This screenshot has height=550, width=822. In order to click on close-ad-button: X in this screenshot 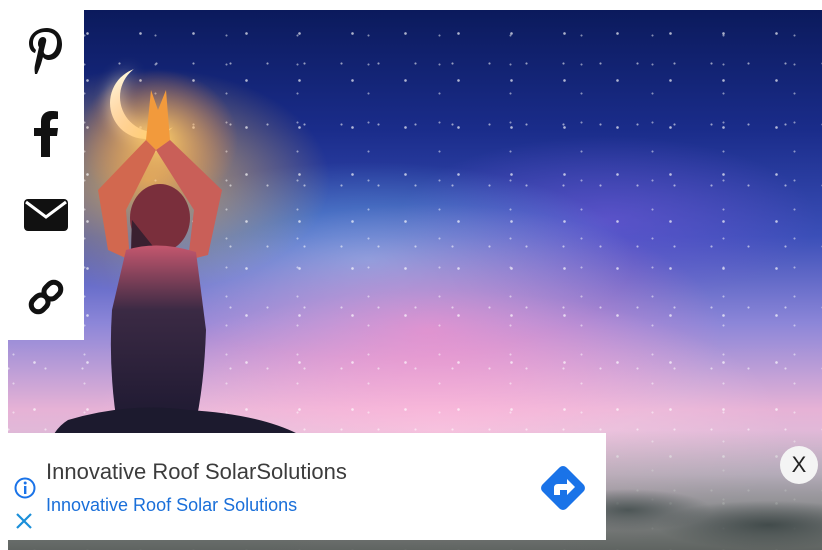, I will do `click(799, 465)`.